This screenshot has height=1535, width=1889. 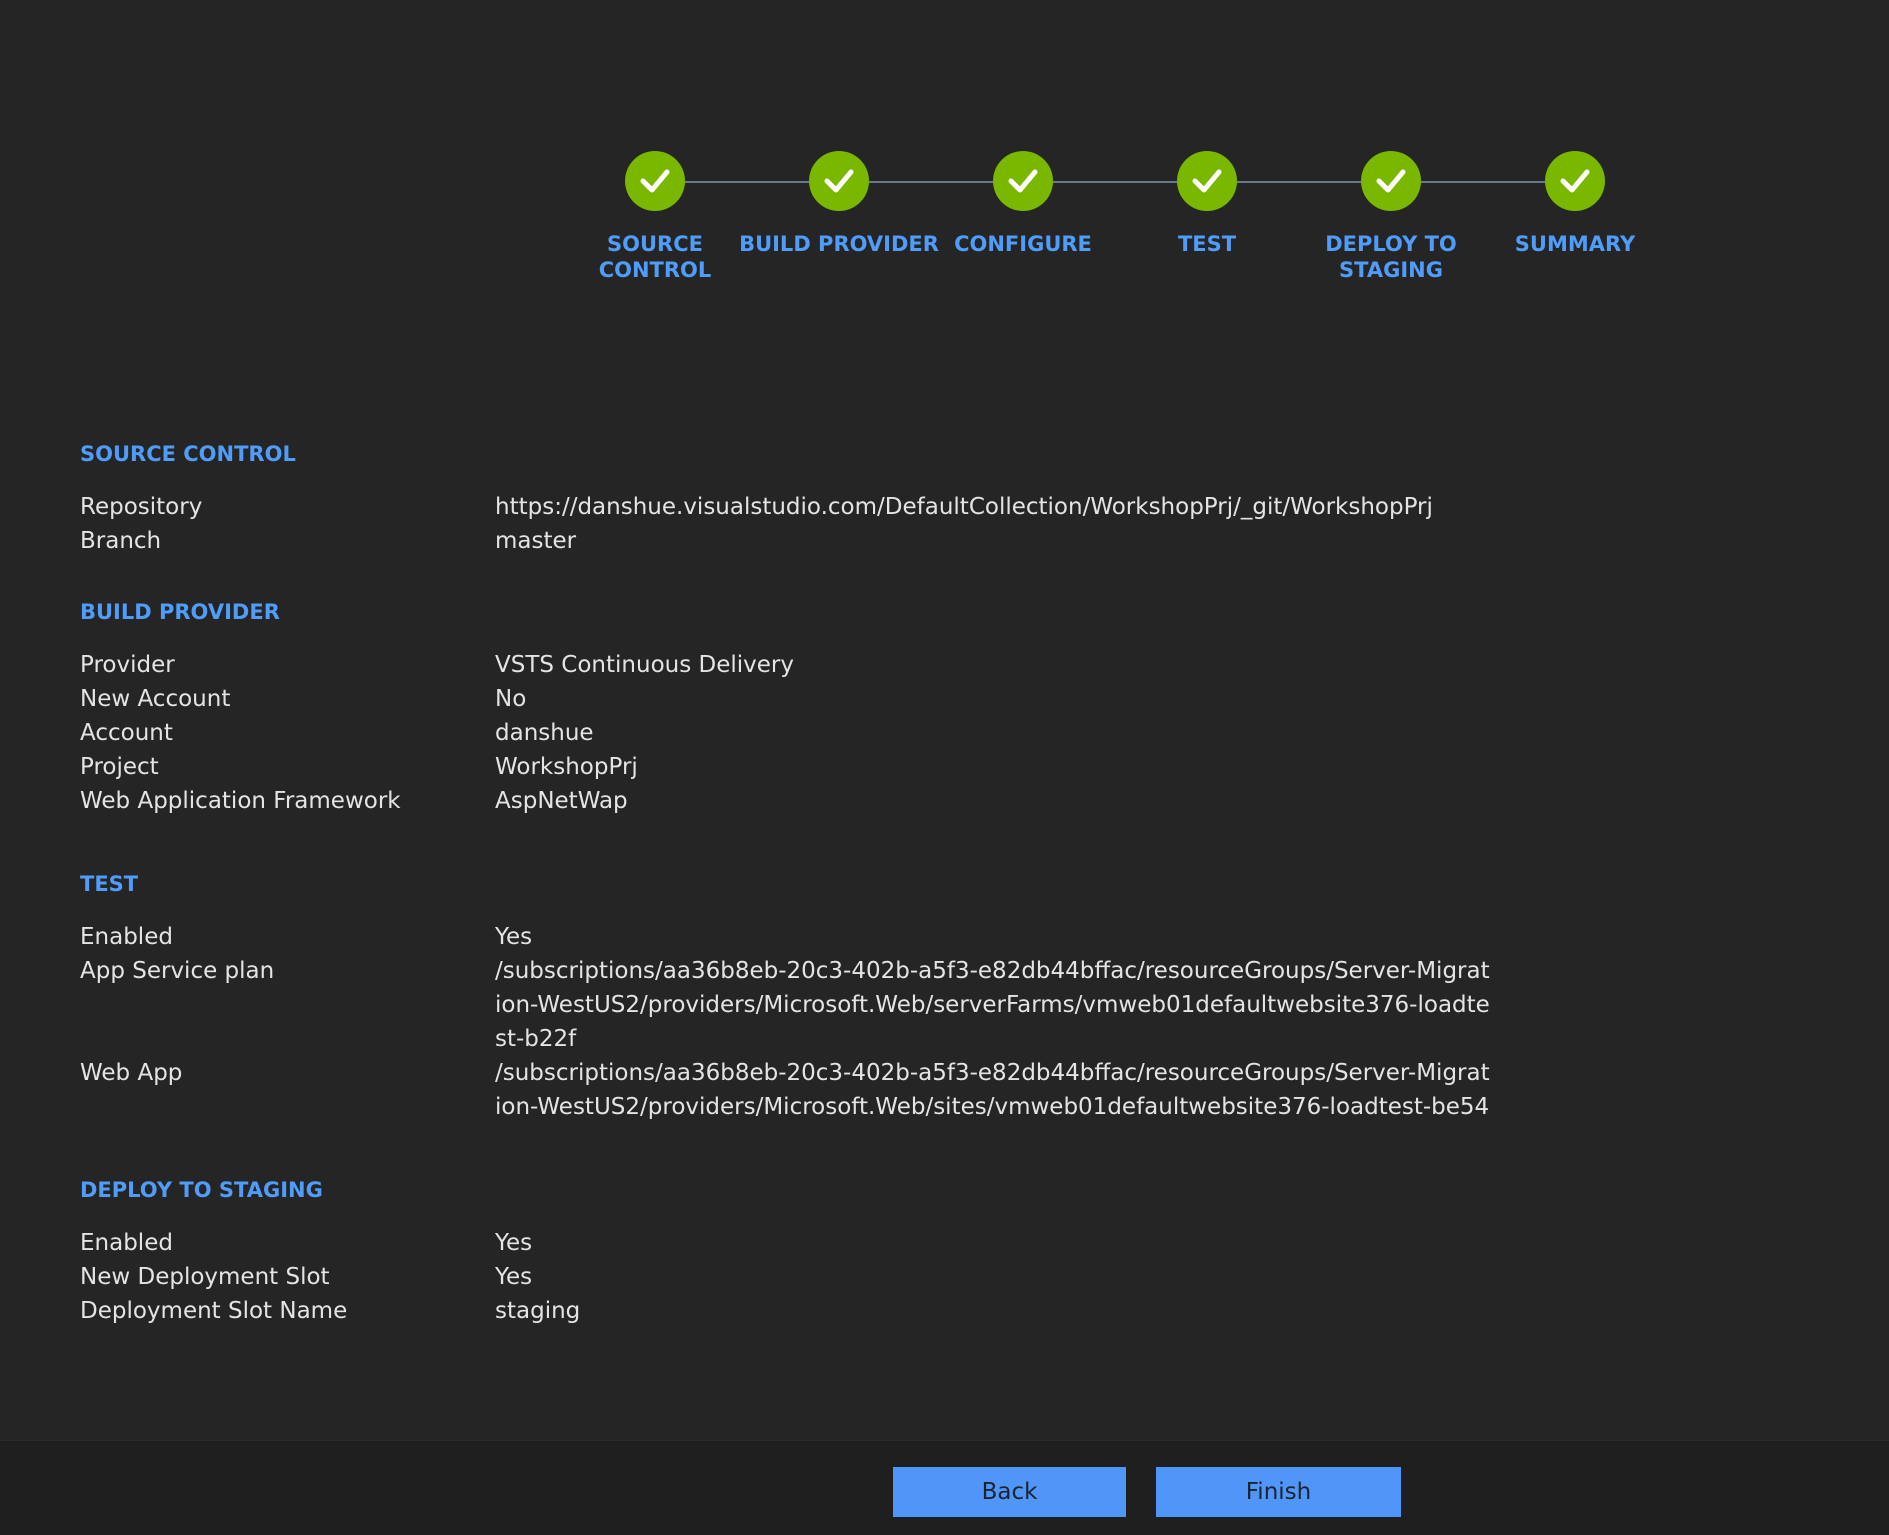 What do you see at coordinates (155, 699) in the screenshot?
I see `summary-key: New Account` at bounding box center [155, 699].